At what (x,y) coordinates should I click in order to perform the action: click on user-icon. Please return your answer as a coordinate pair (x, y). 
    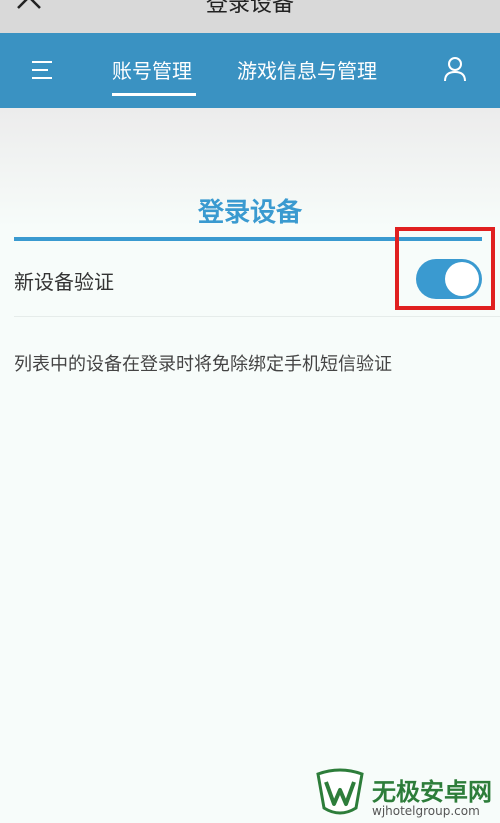
    Looking at the image, I should click on (455, 69).